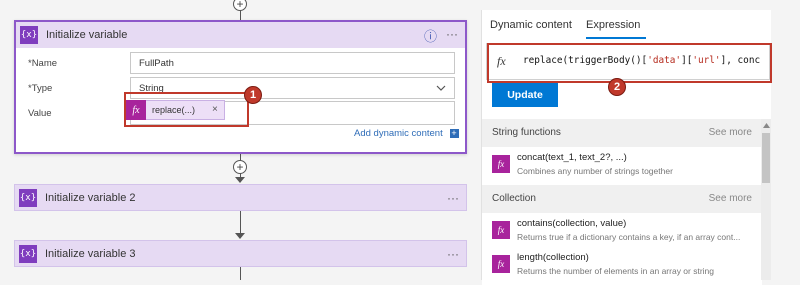 The height and width of the screenshot is (285, 800). I want to click on scrollbar-thumb, so click(766, 158).